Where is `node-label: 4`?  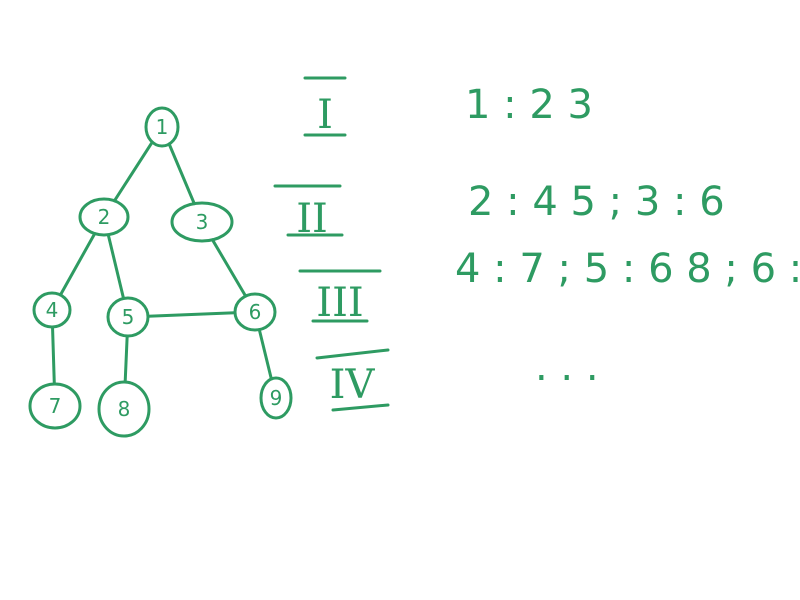 node-label: 4 is located at coordinates (52, 310).